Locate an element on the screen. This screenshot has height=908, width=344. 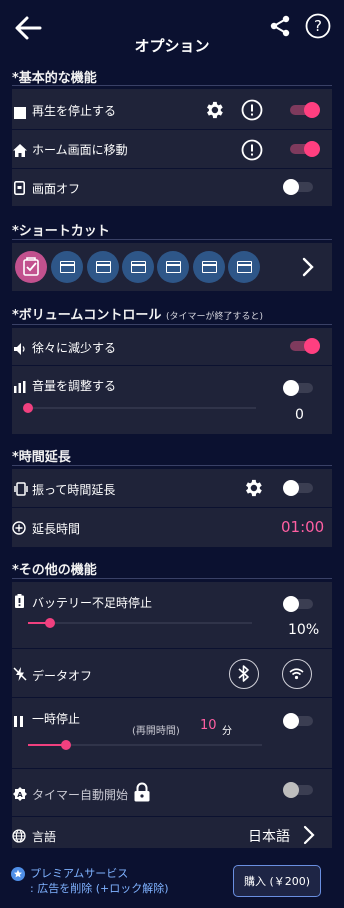
go-home-toggle is located at coordinates (305, 149).